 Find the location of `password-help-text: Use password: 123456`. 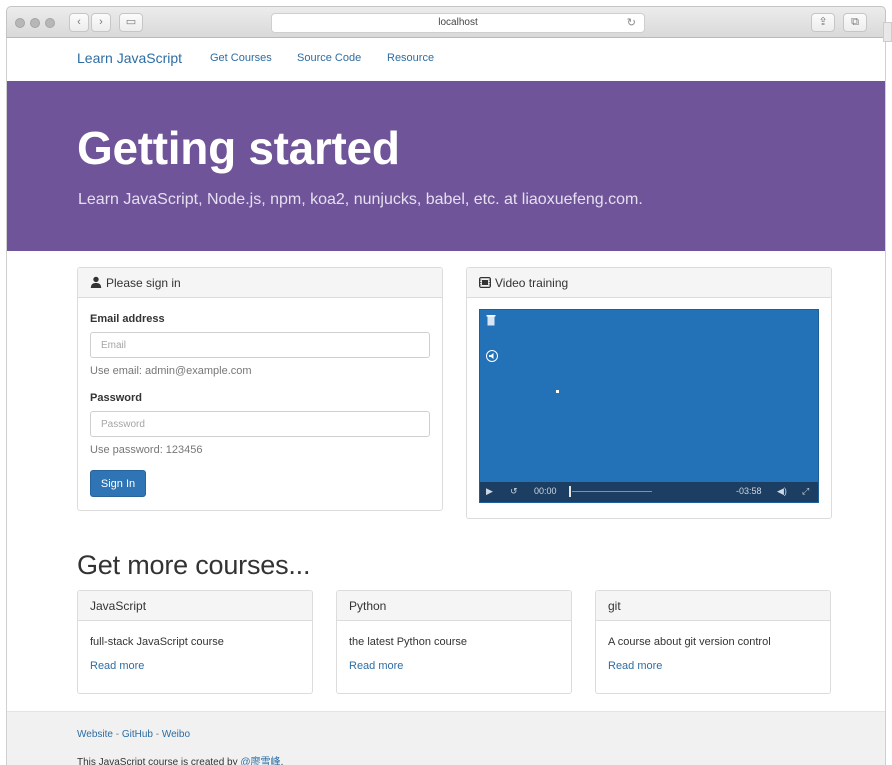

password-help-text: Use password: 123456 is located at coordinates (146, 450).